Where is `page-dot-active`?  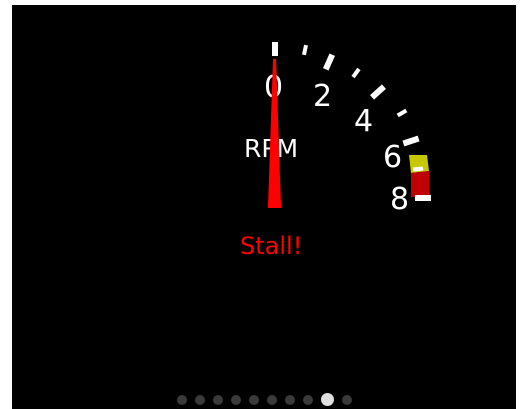 page-dot-active is located at coordinates (327, 399).